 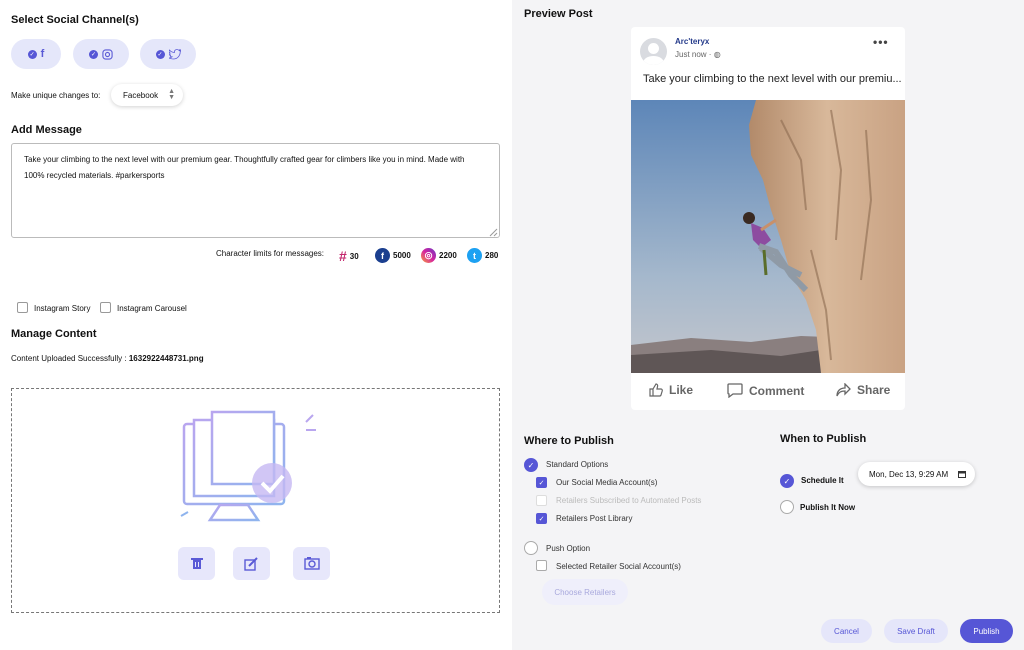 I want to click on avatar, so click(x=653, y=51).